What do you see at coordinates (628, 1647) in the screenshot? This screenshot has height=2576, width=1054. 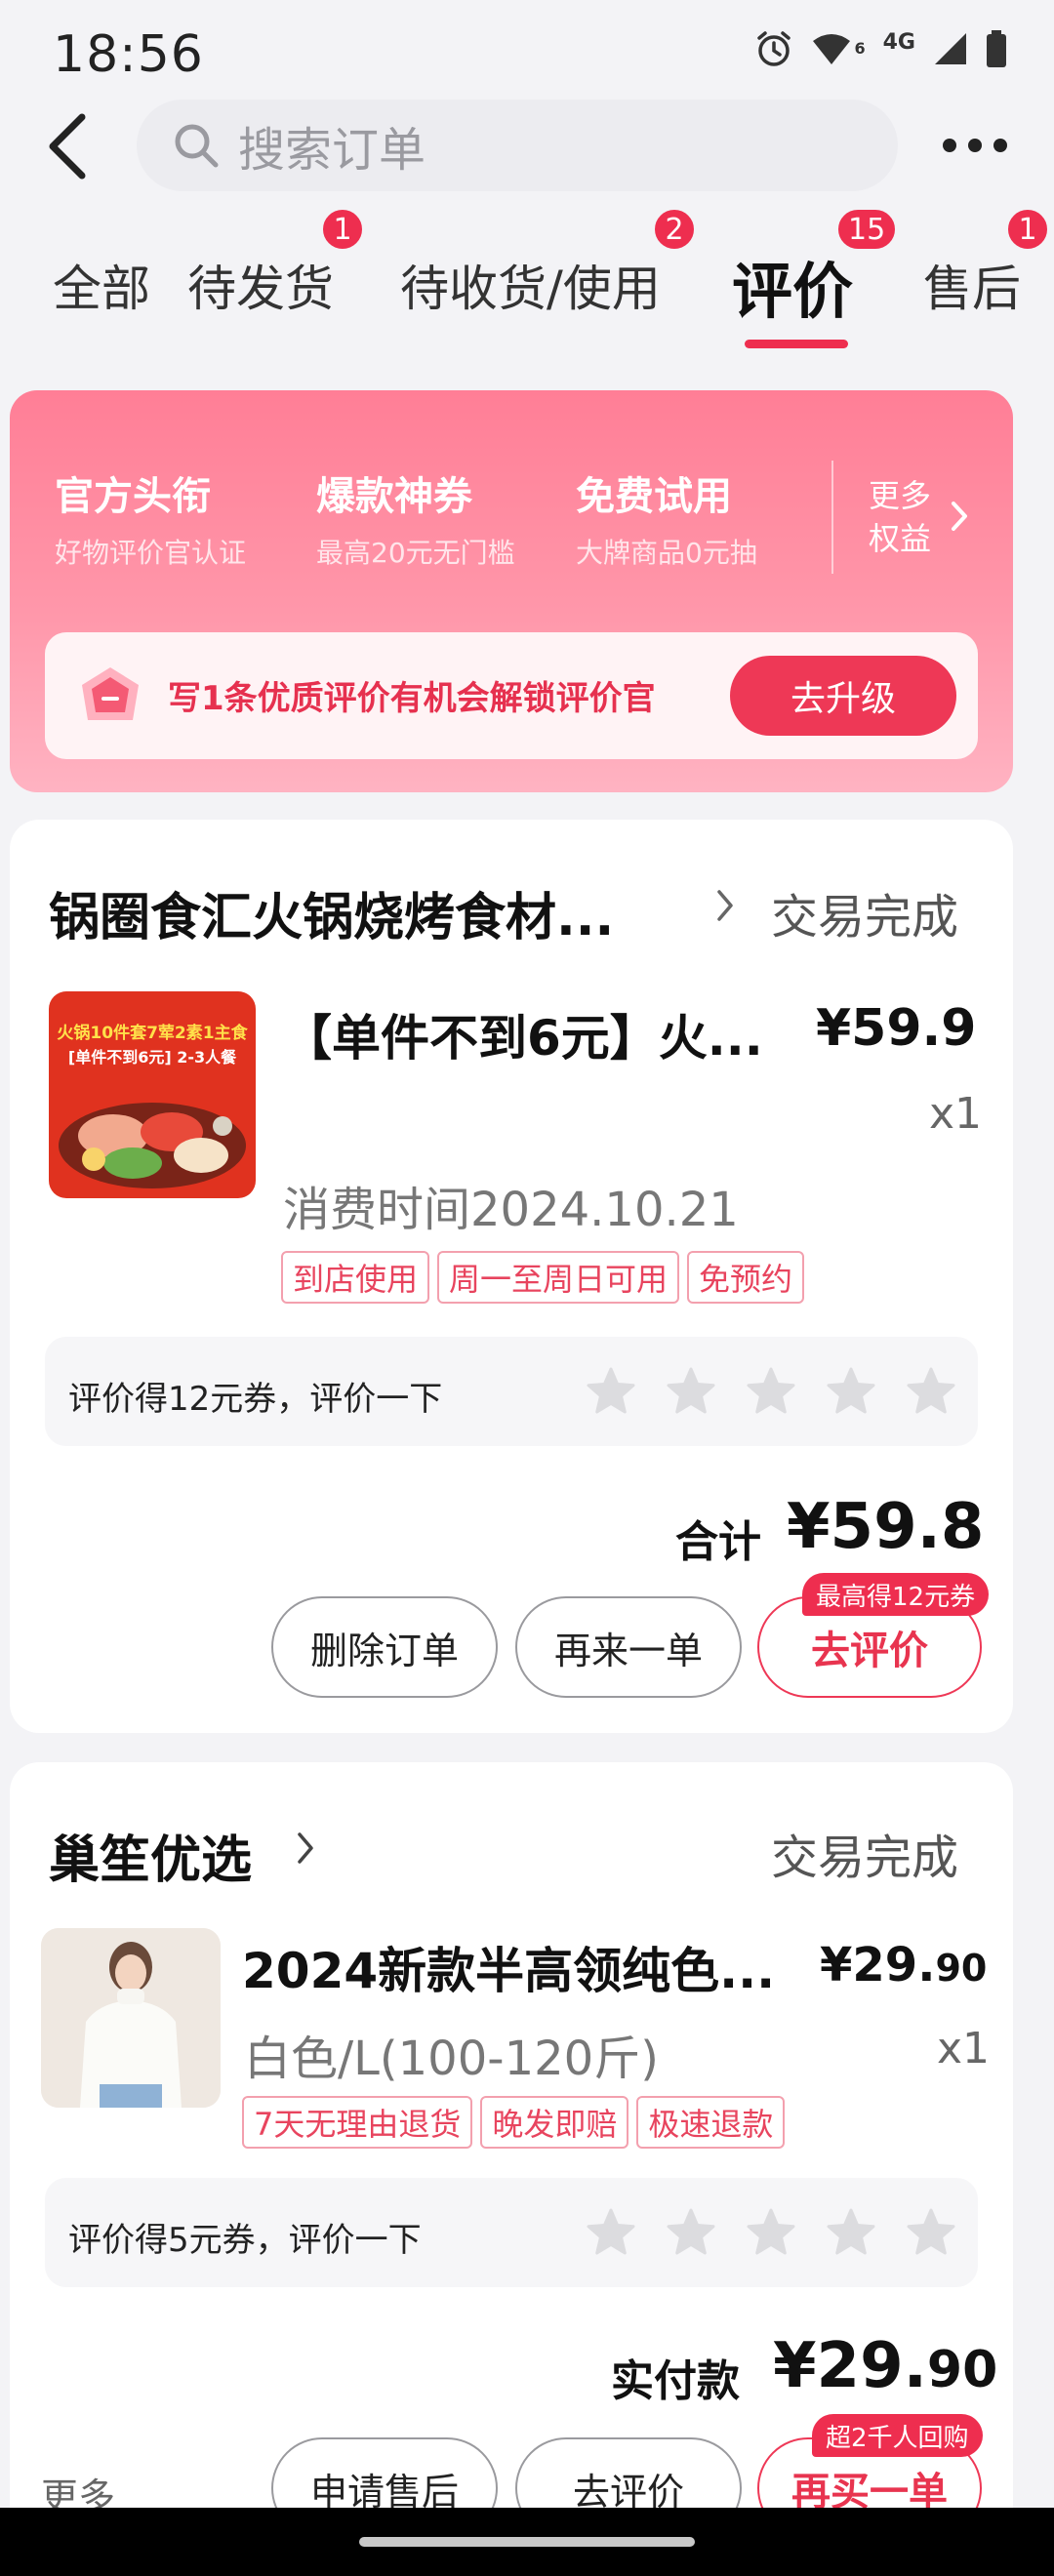 I see `reorder-button: 再来一单` at bounding box center [628, 1647].